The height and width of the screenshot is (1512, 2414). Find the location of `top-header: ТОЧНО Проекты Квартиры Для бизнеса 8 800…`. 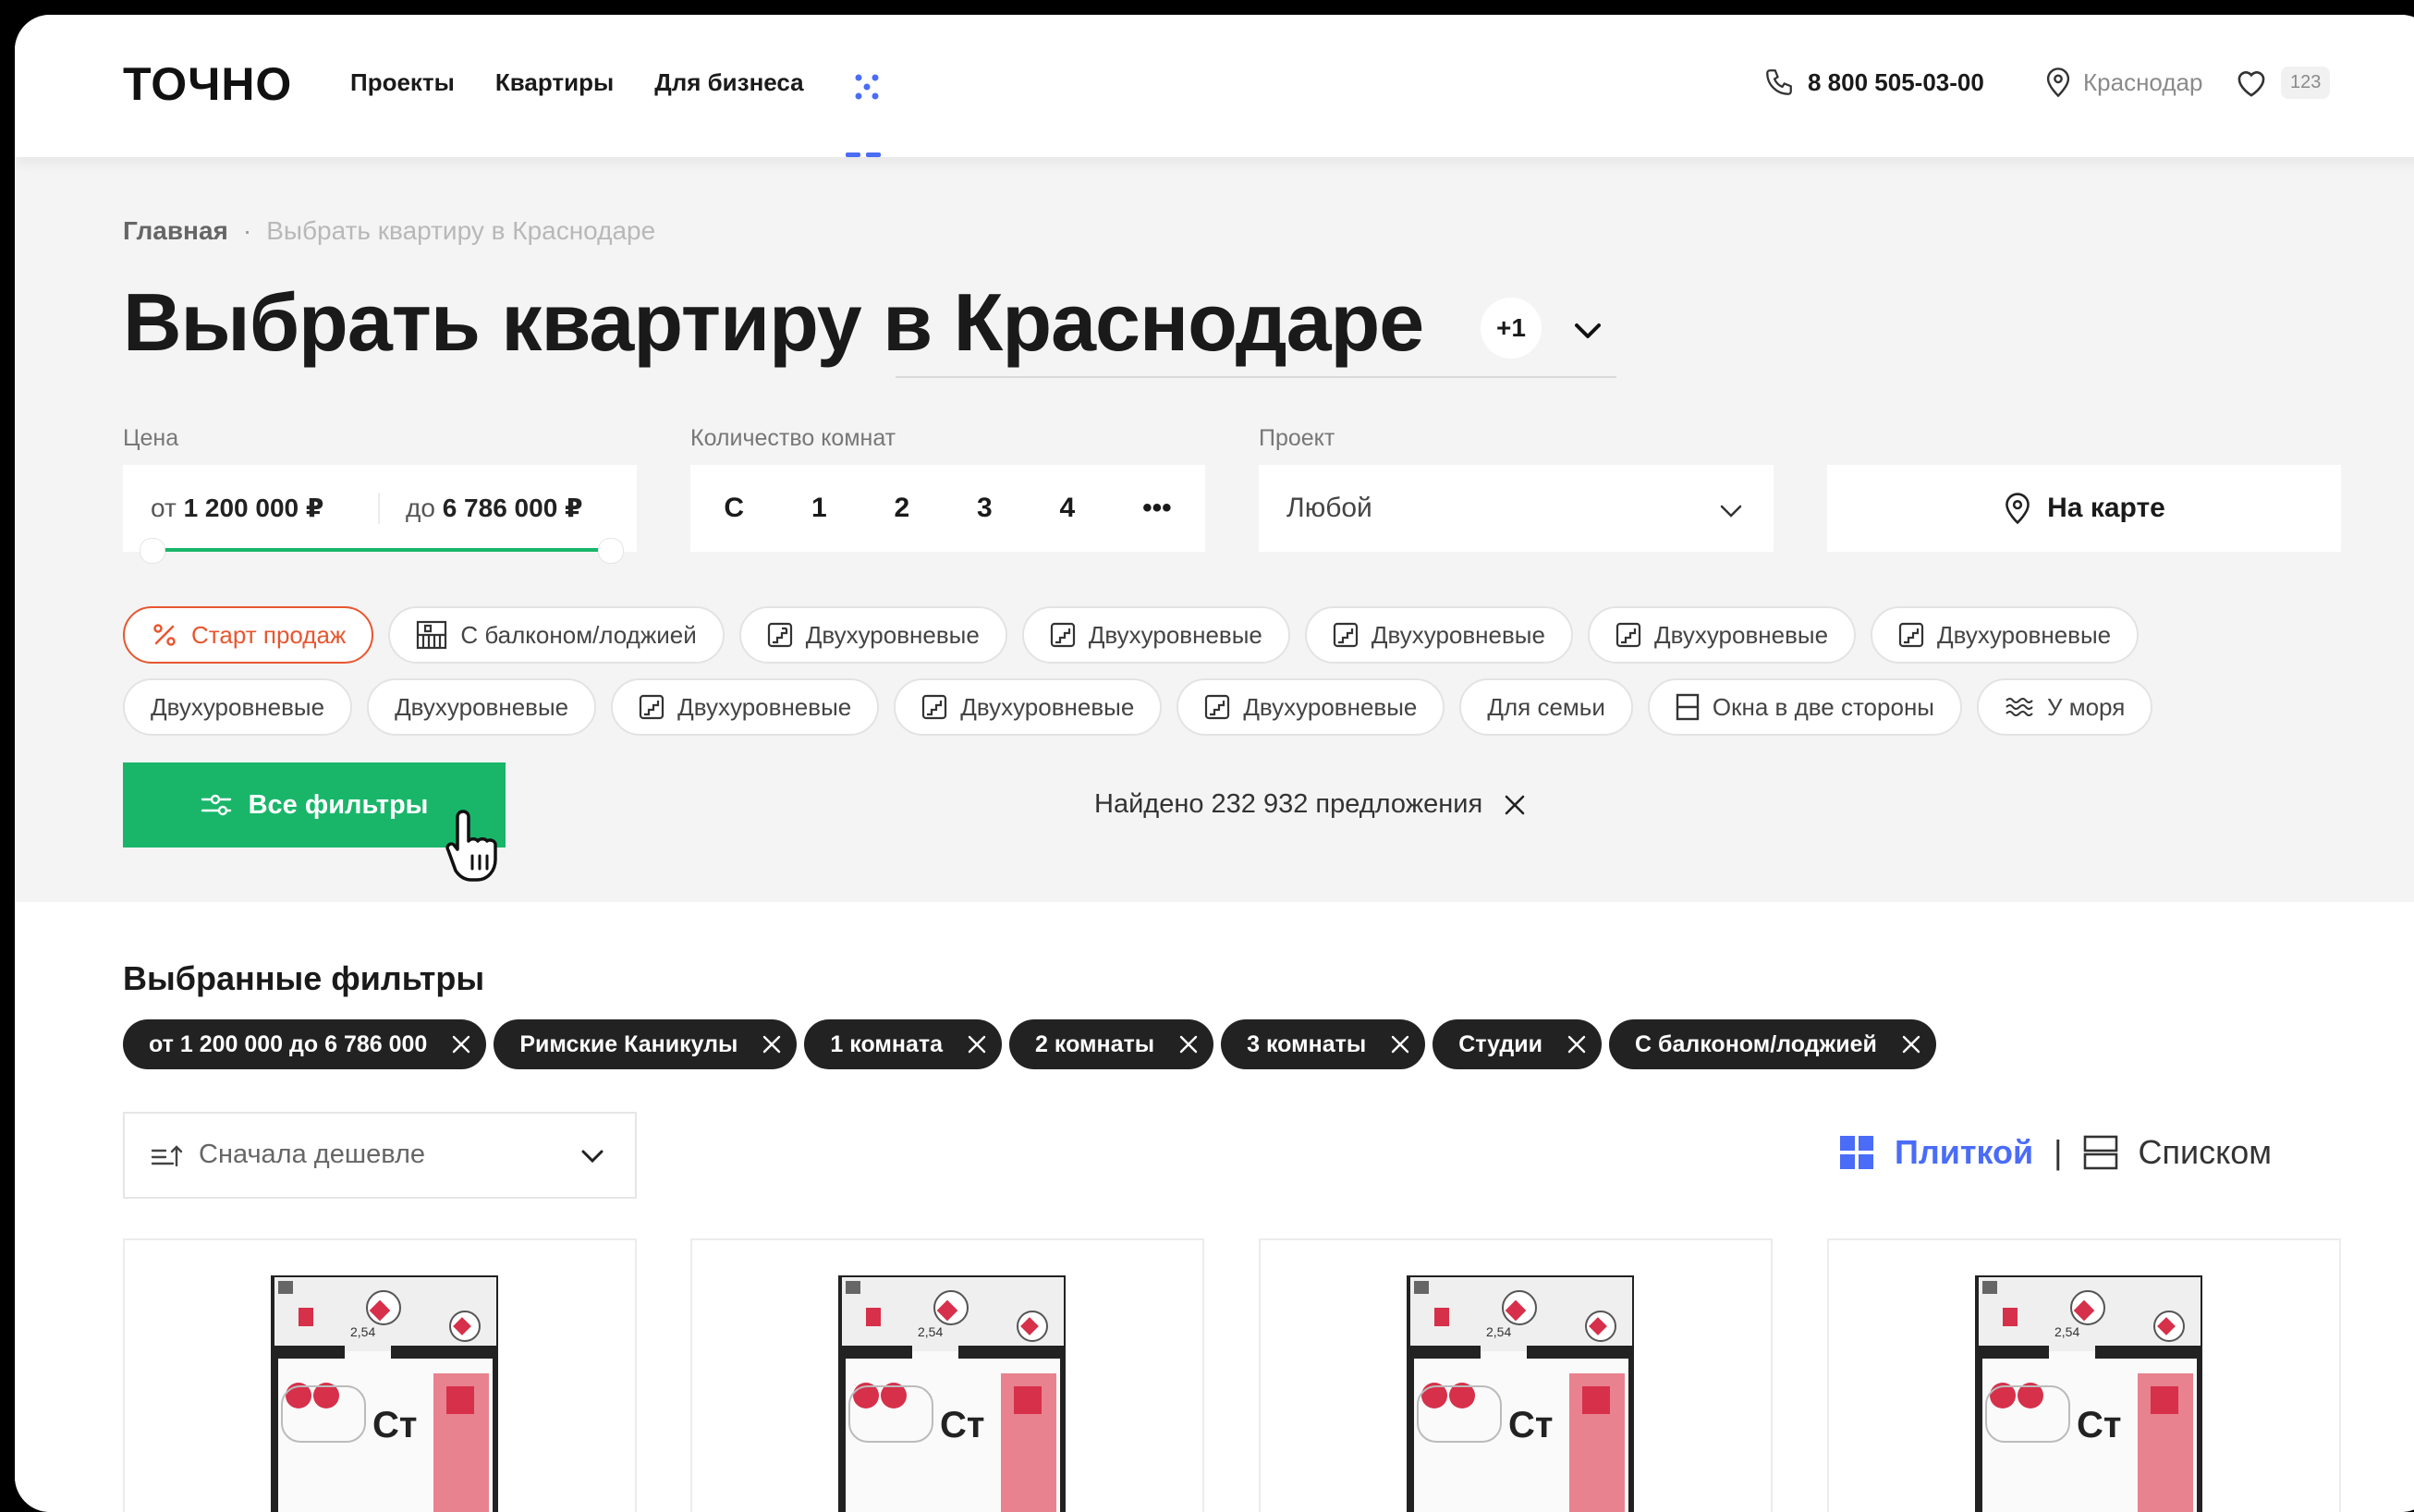

top-header: ТОЧНО Проекты Квартиры Для бизнеса 8 800… is located at coordinates (1215, 86).